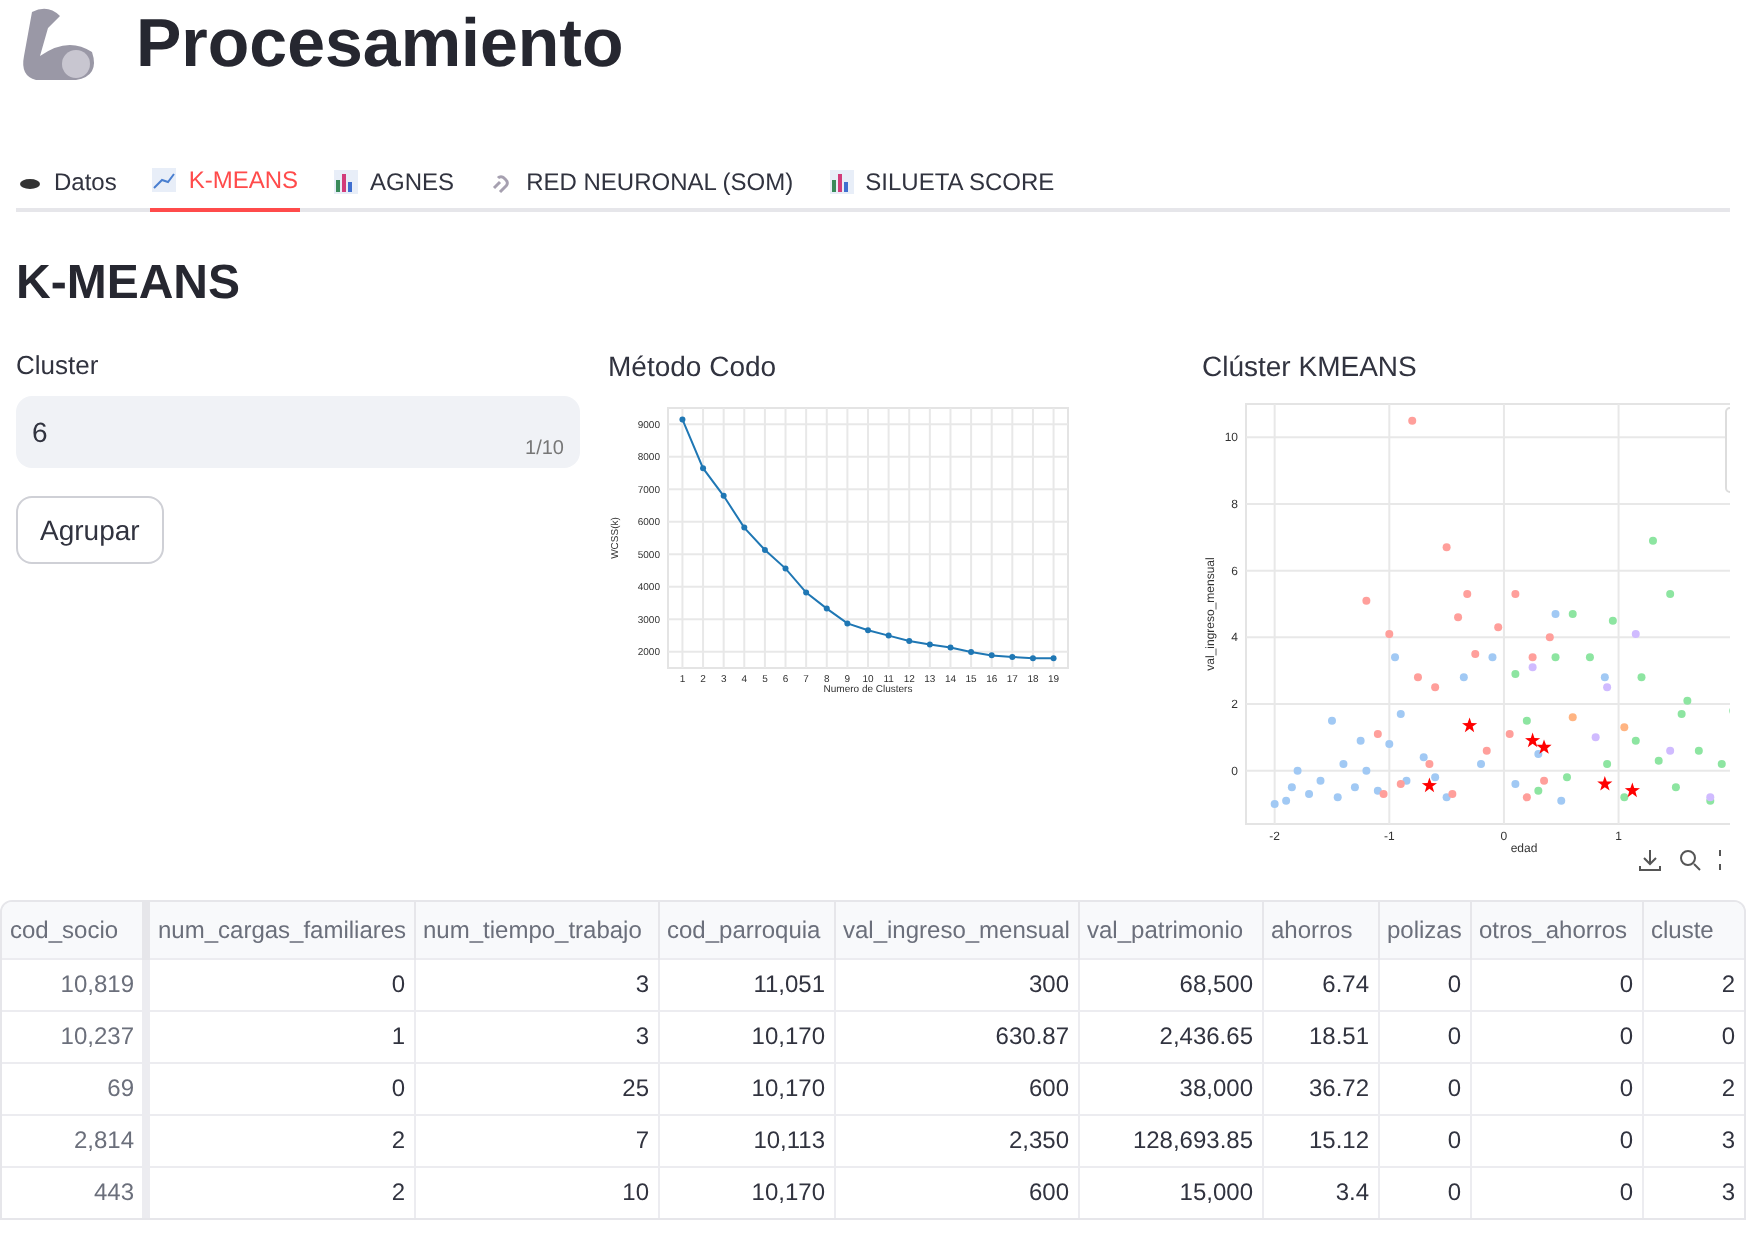  What do you see at coordinates (536, 930) in the screenshot?
I see `column-header: num_tiempo_trabajo` at bounding box center [536, 930].